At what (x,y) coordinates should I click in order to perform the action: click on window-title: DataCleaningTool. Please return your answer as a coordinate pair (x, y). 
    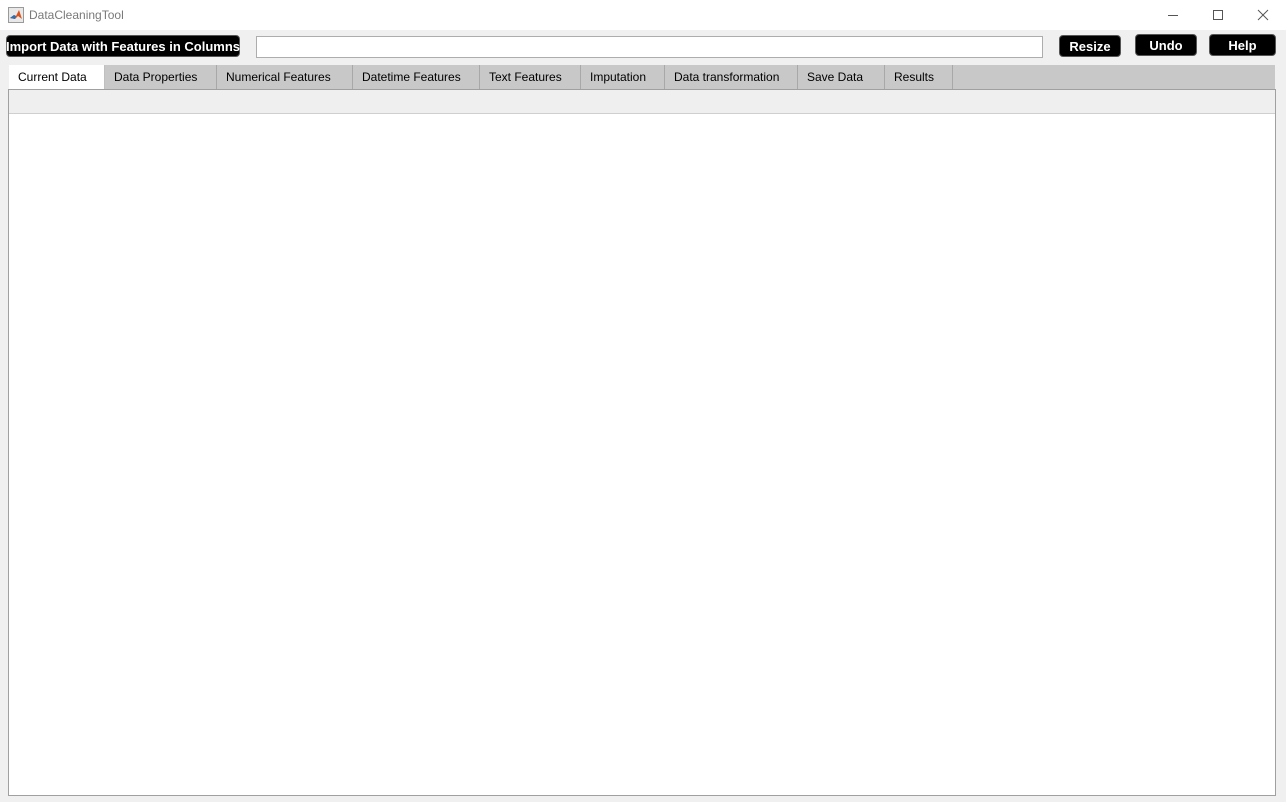
    Looking at the image, I should click on (76, 15).